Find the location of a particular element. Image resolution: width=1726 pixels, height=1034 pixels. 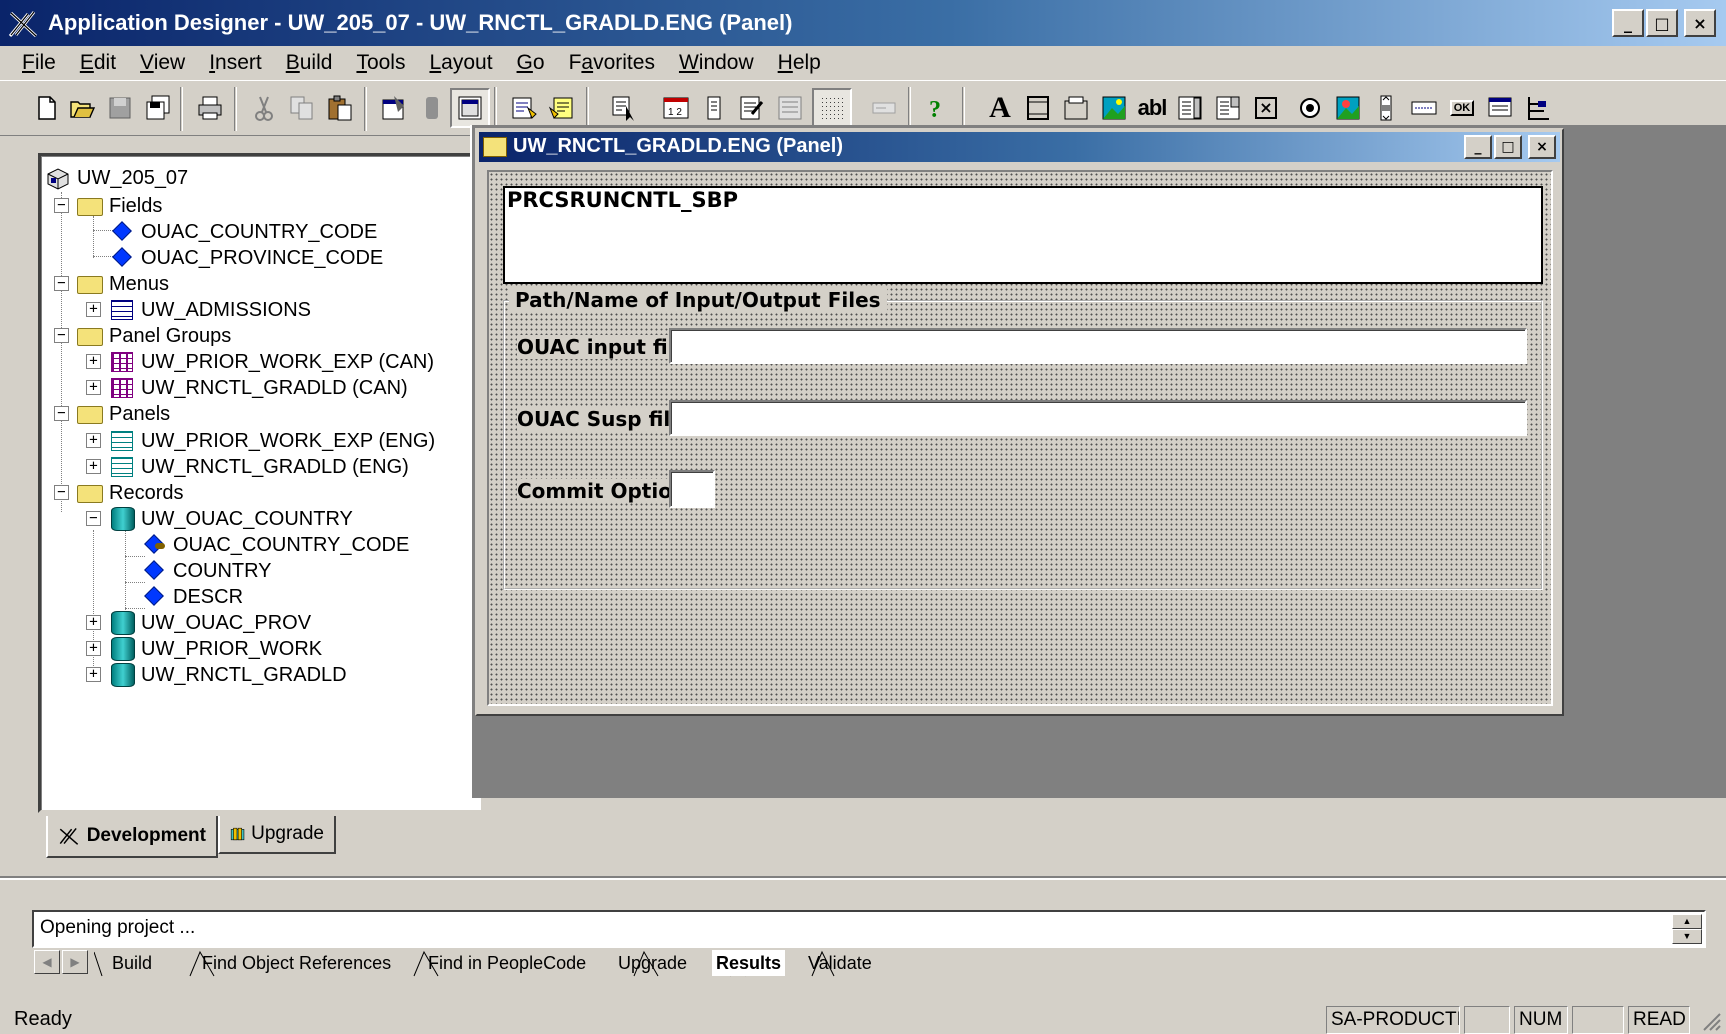

tree-folder-fields: Fields is located at coordinates (119, 206).